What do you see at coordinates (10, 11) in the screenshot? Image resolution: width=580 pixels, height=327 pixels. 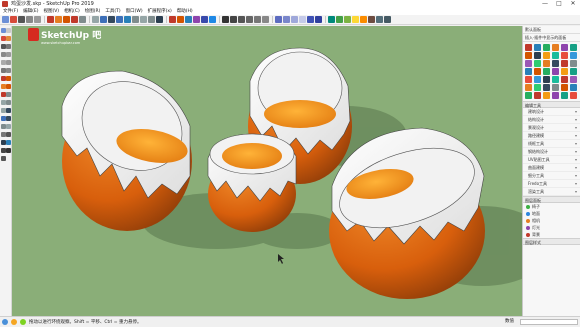 I see `menu-file: 文件(F)` at bounding box center [10, 11].